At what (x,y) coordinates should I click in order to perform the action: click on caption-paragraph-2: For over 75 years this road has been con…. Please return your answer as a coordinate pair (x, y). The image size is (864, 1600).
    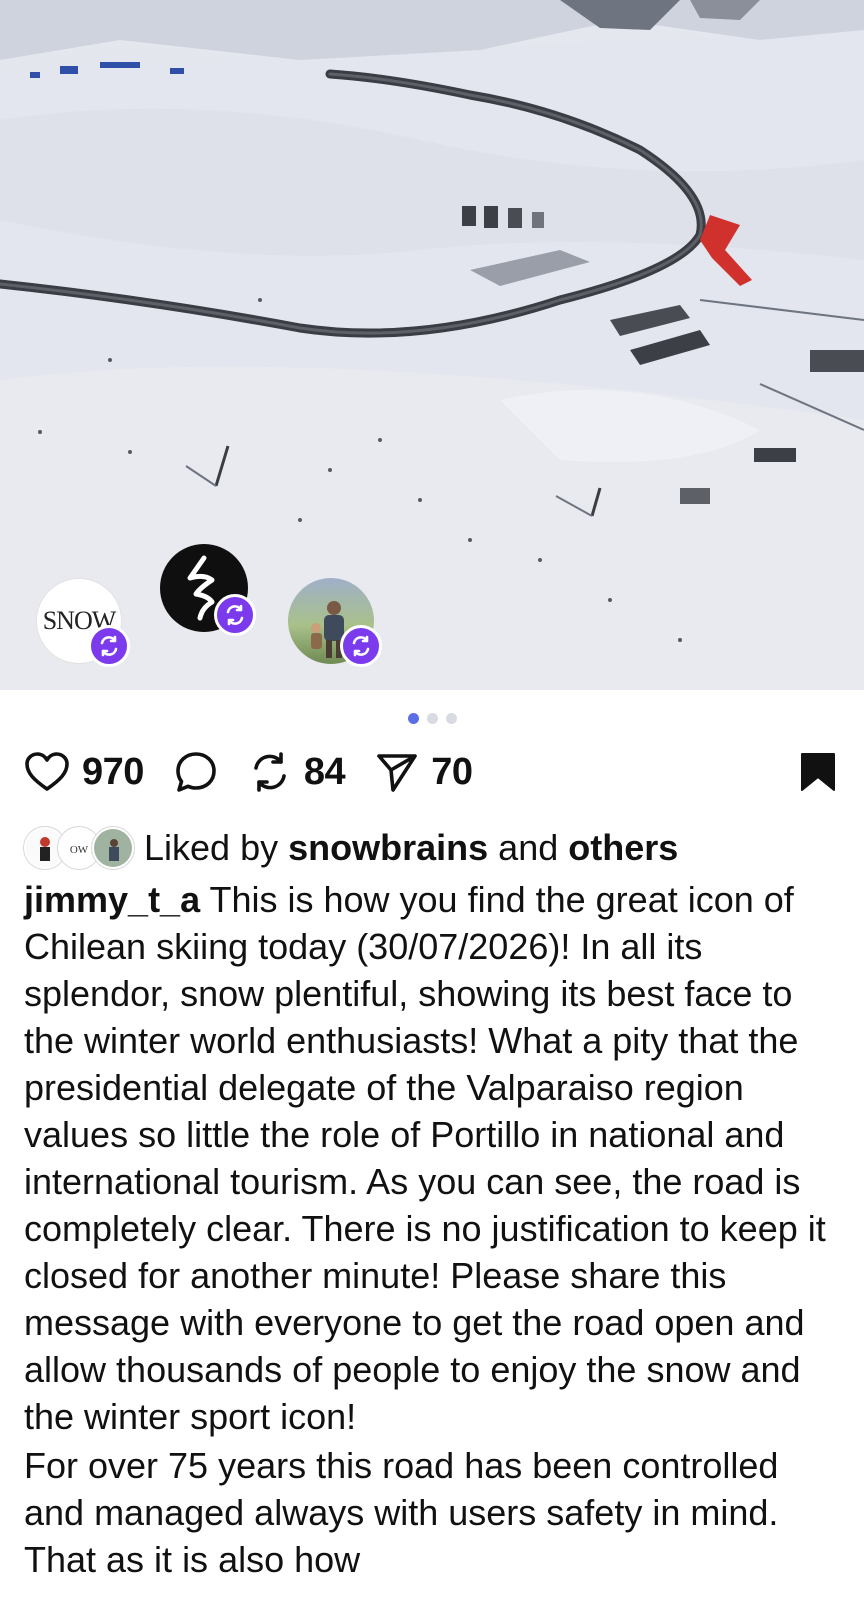
    Looking at the image, I should click on (401, 1512).